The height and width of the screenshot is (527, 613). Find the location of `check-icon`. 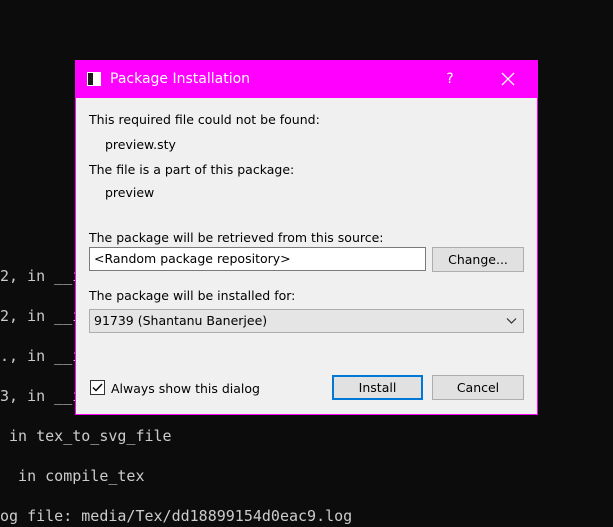

check-icon is located at coordinates (97, 387).